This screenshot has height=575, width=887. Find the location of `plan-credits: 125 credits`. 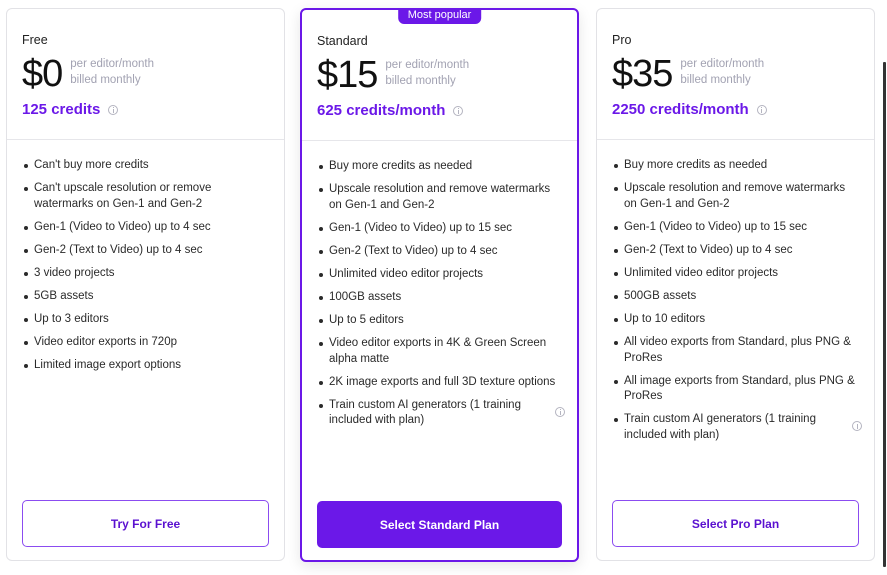

plan-credits: 125 credits is located at coordinates (70, 109).